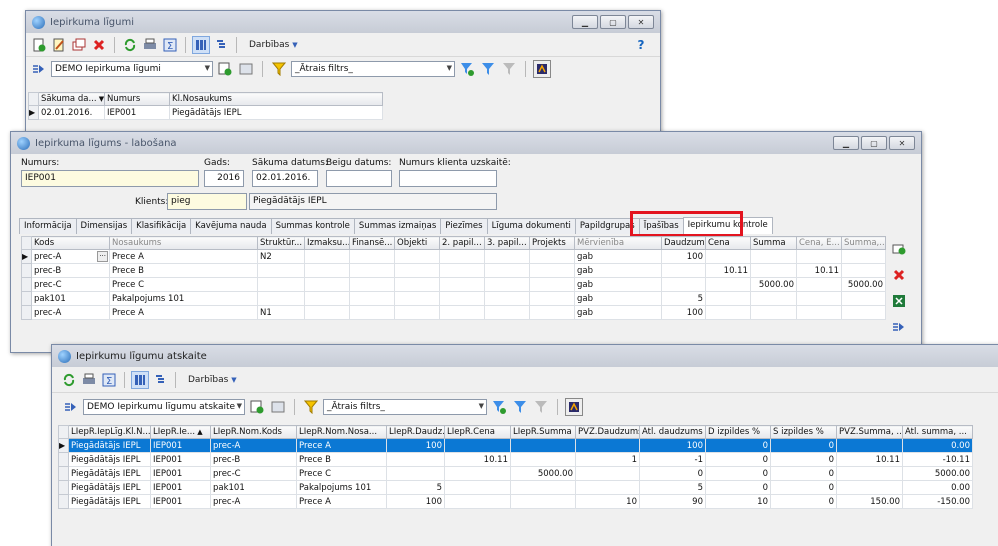 This screenshot has width=998, height=546. What do you see at coordinates (618, 284) in the screenshot?
I see `table-cell: gab` at bounding box center [618, 284].